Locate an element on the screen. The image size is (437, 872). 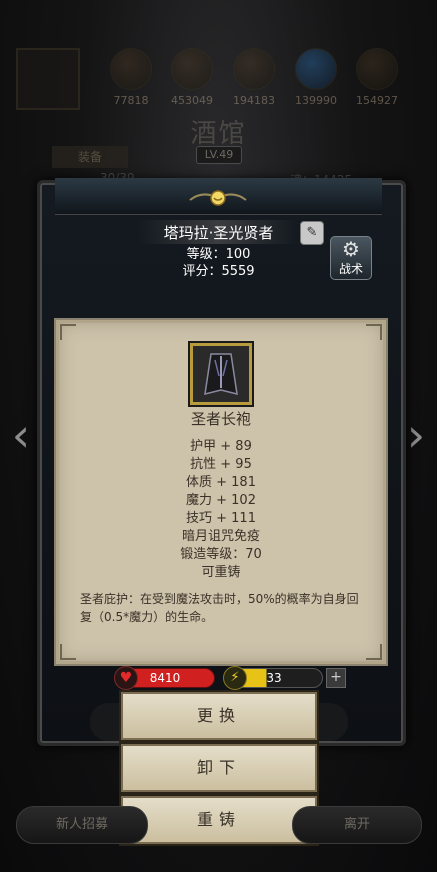
gold-orb-icon is located at coordinates (131, 69).